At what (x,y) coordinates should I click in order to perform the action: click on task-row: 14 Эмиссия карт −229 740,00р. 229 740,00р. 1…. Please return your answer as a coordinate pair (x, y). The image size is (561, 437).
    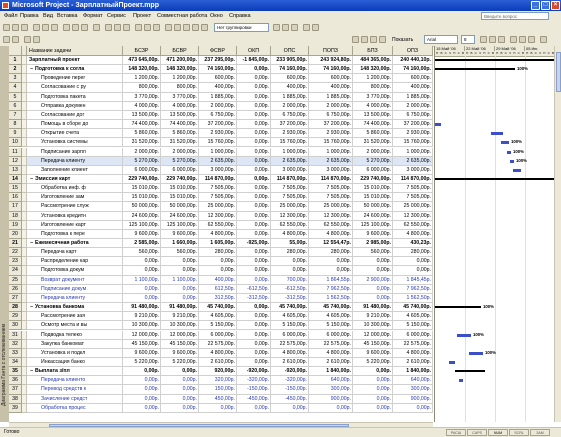
    Looking at the image, I should click on (221, 179).